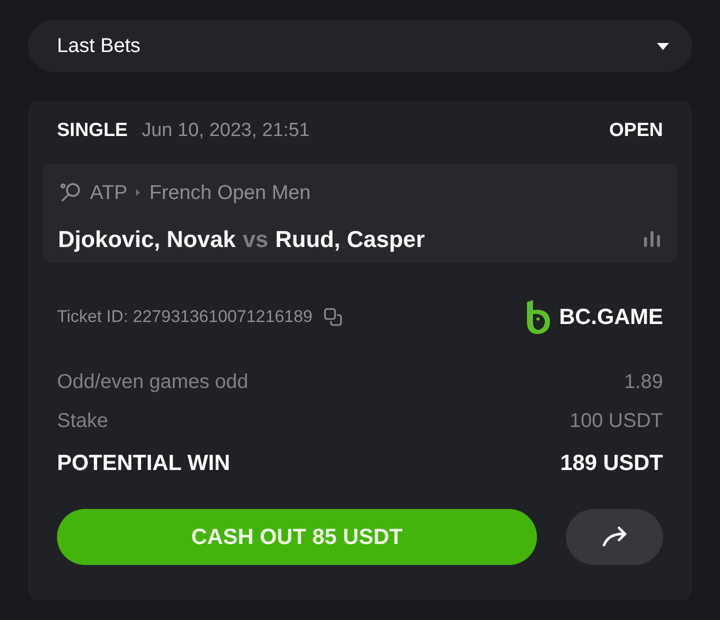  What do you see at coordinates (616, 421) in the screenshot?
I see `detail-value: 100 USDT` at bounding box center [616, 421].